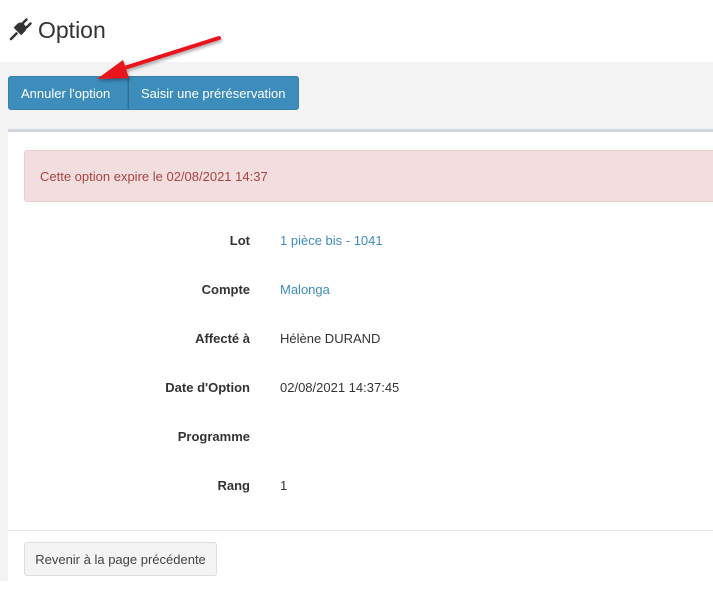  Describe the element at coordinates (120, 559) in the screenshot. I see `back-button: Revenir à la page précédente` at that location.